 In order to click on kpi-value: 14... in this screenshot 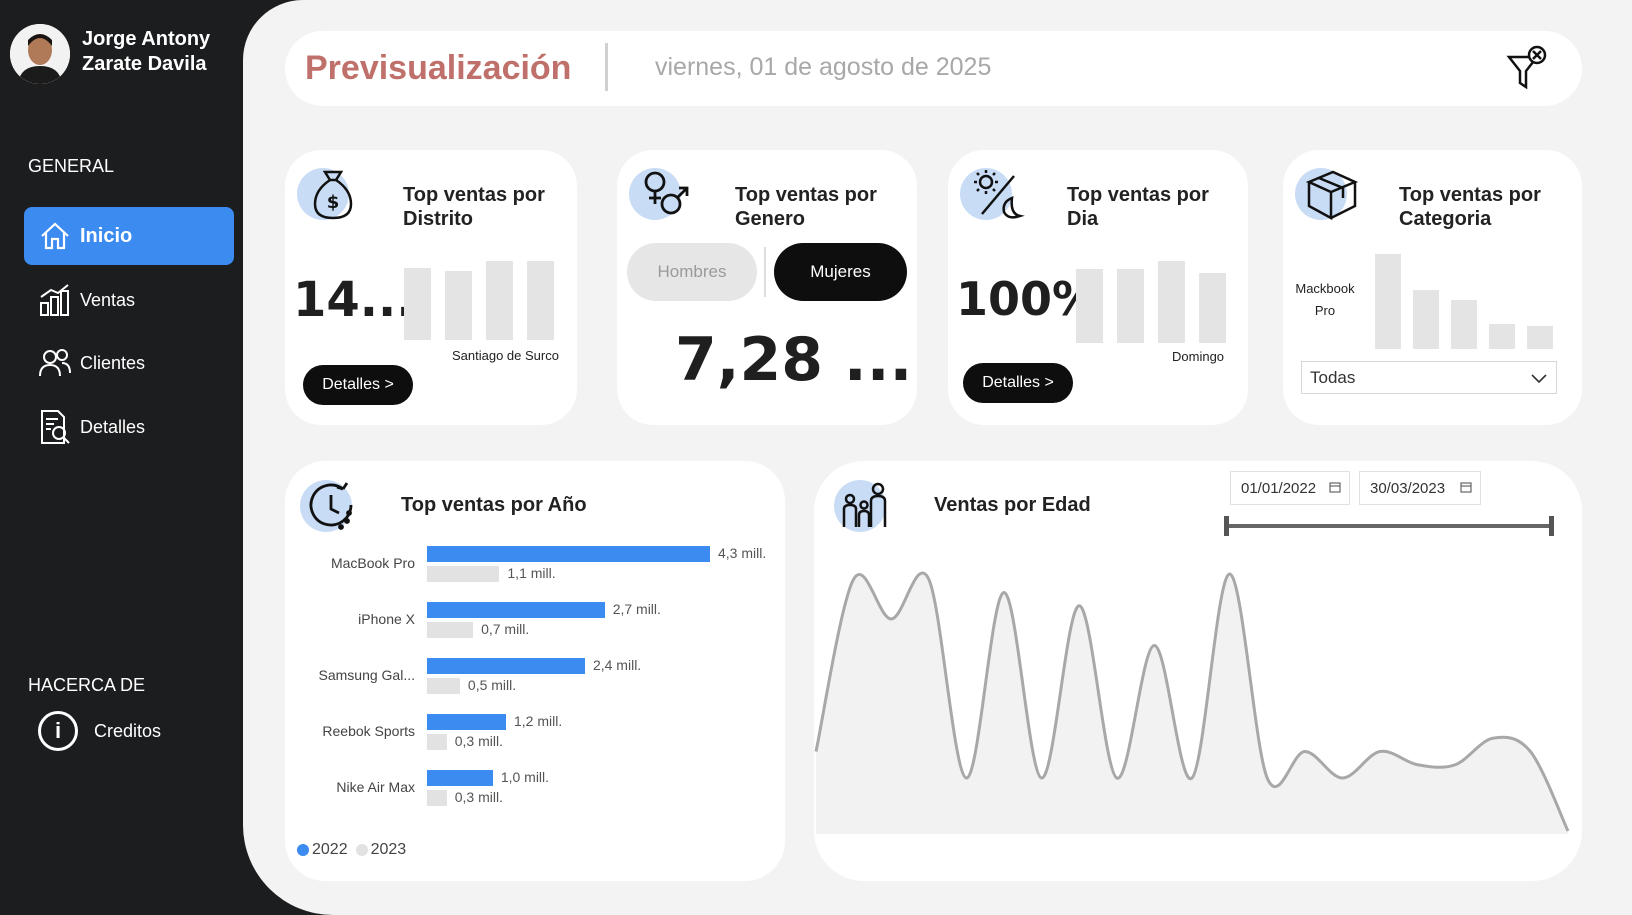, I will do `click(354, 300)`.